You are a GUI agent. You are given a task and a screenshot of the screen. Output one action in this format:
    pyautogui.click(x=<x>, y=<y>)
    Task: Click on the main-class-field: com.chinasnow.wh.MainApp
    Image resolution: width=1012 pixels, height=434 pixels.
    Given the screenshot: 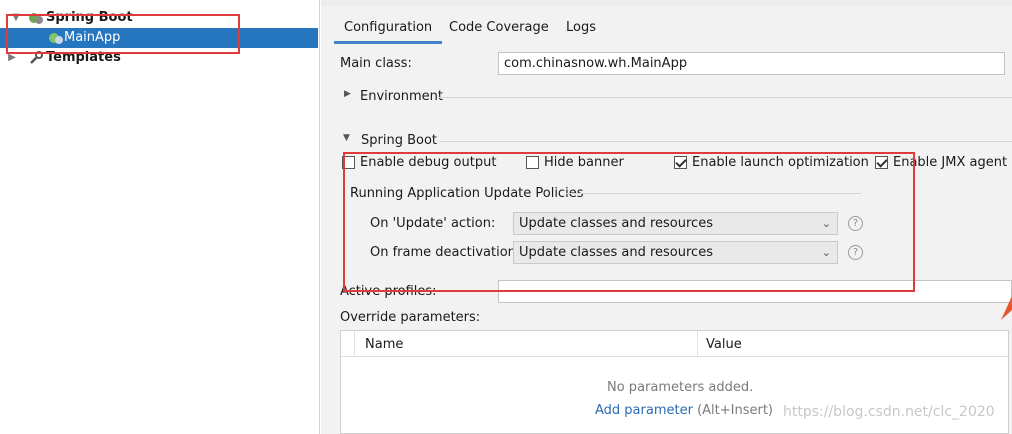 What is the action you would take?
    pyautogui.click(x=751, y=63)
    